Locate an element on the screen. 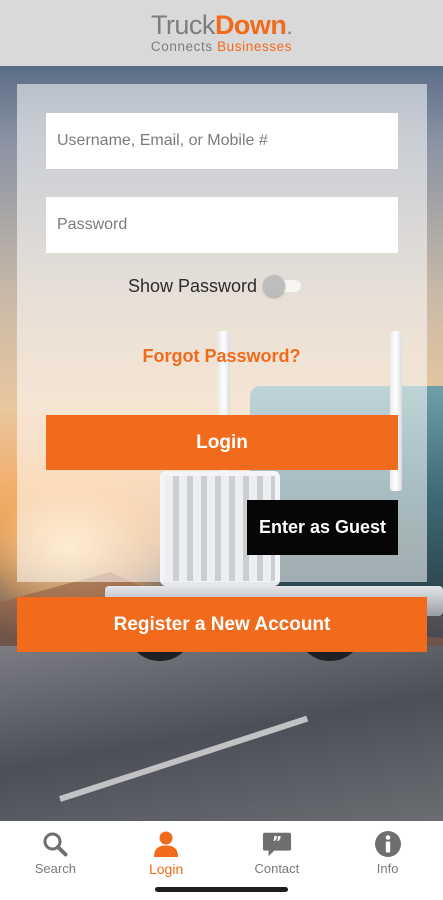 The width and height of the screenshot is (443, 900). logo-connects-text: Connects is located at coordinates (181, 47).